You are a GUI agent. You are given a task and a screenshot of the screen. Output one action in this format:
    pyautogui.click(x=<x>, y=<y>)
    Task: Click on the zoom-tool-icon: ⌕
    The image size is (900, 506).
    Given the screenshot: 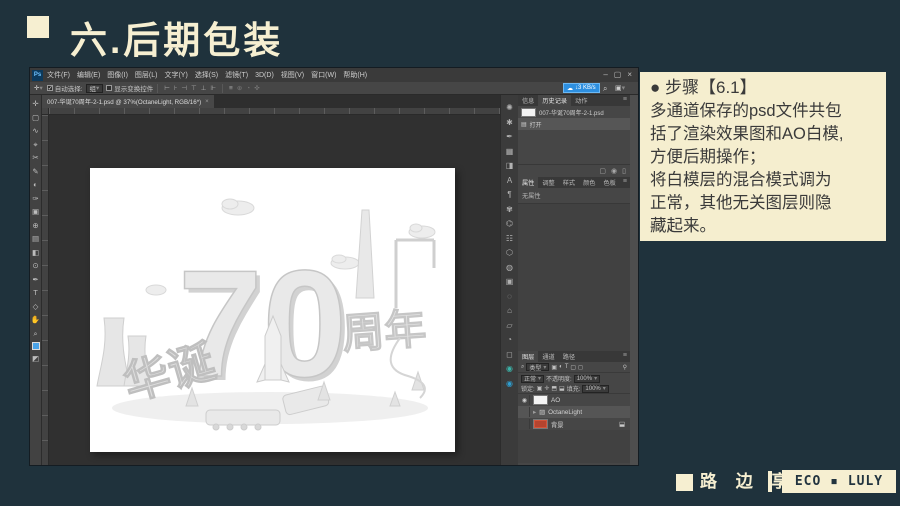 What is the action you would take?
    pyautogui.click(x=35, y=334)
    